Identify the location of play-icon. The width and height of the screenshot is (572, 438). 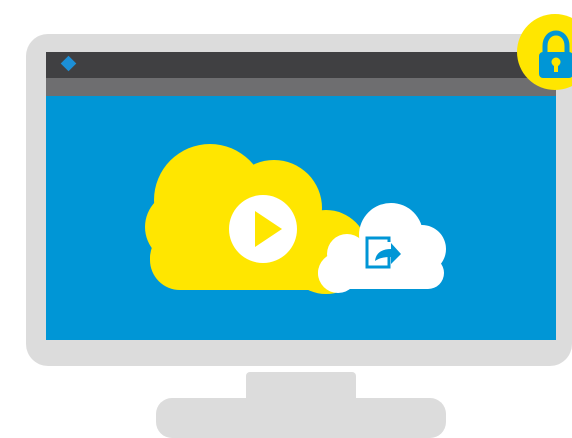
(263, 229).